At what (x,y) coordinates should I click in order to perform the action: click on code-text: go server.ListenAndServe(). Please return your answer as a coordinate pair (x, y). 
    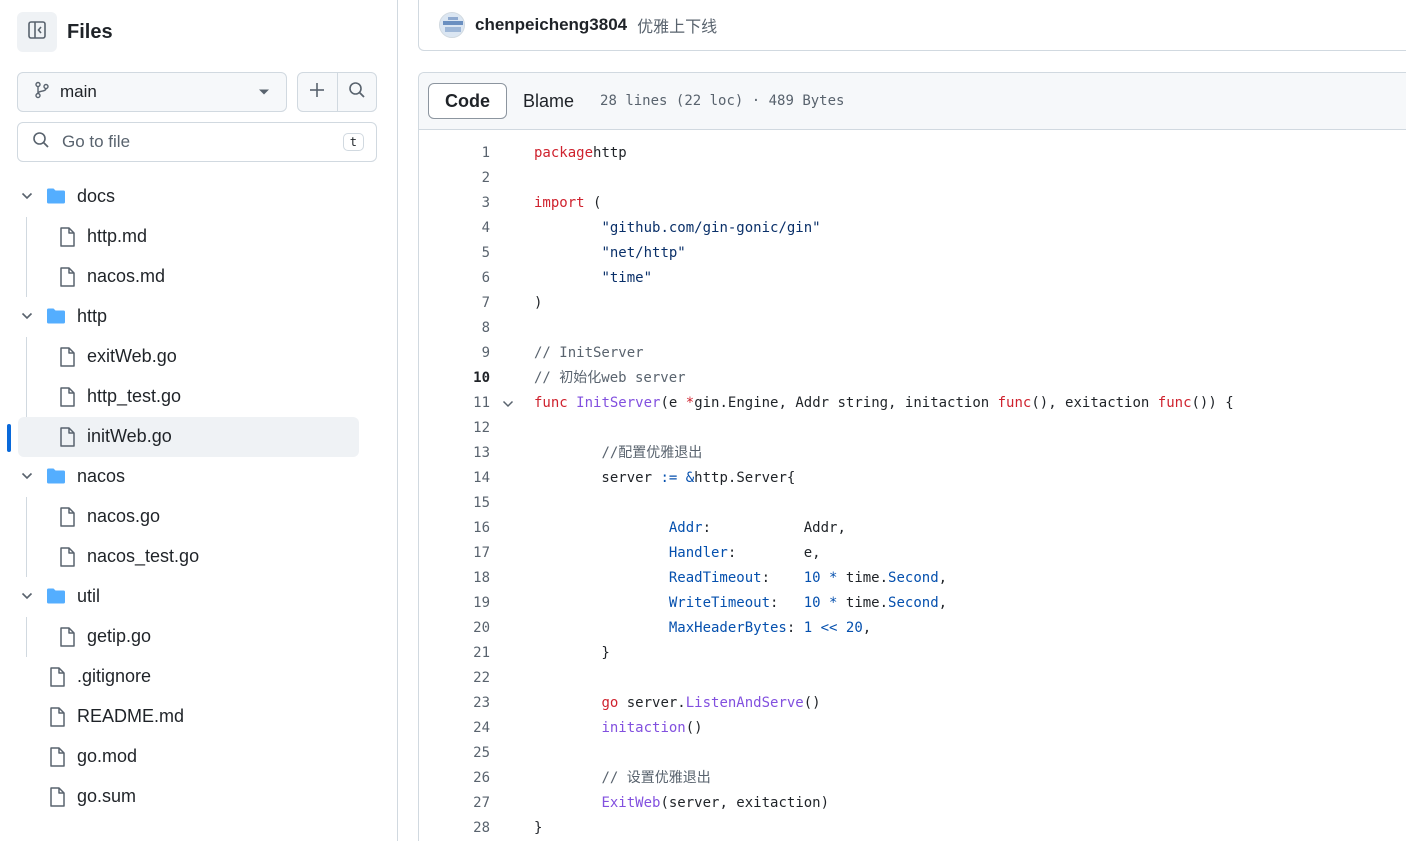
    Looking at the image, I should click on (711, 703).